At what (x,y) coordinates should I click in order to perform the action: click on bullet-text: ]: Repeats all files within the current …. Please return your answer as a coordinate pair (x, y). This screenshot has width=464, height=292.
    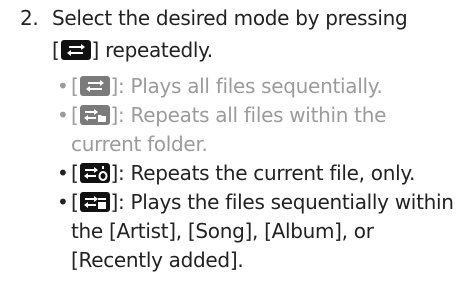
    Looking at the image, I should click on (229, 129).